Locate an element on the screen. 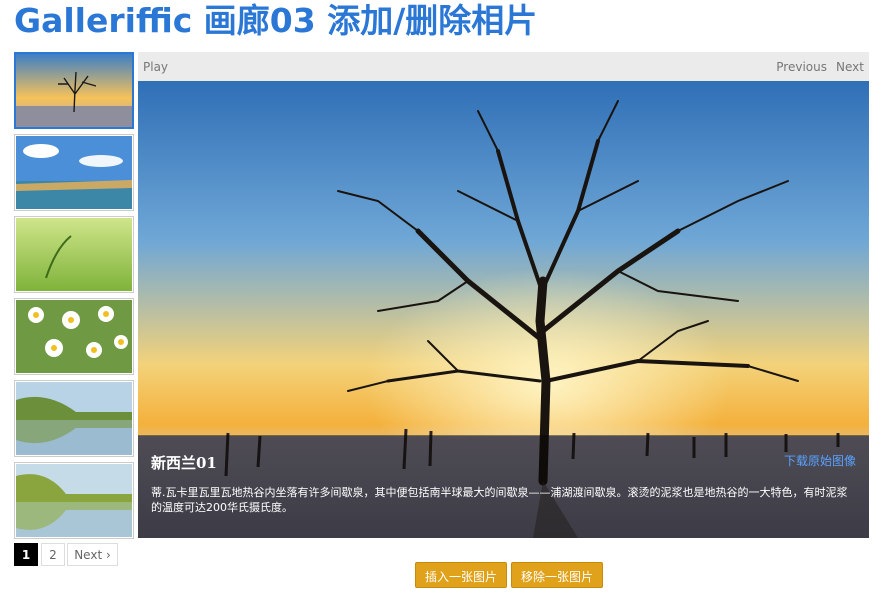  remove-image-button: 移除一张图片 is located at coordinates (557, 575).